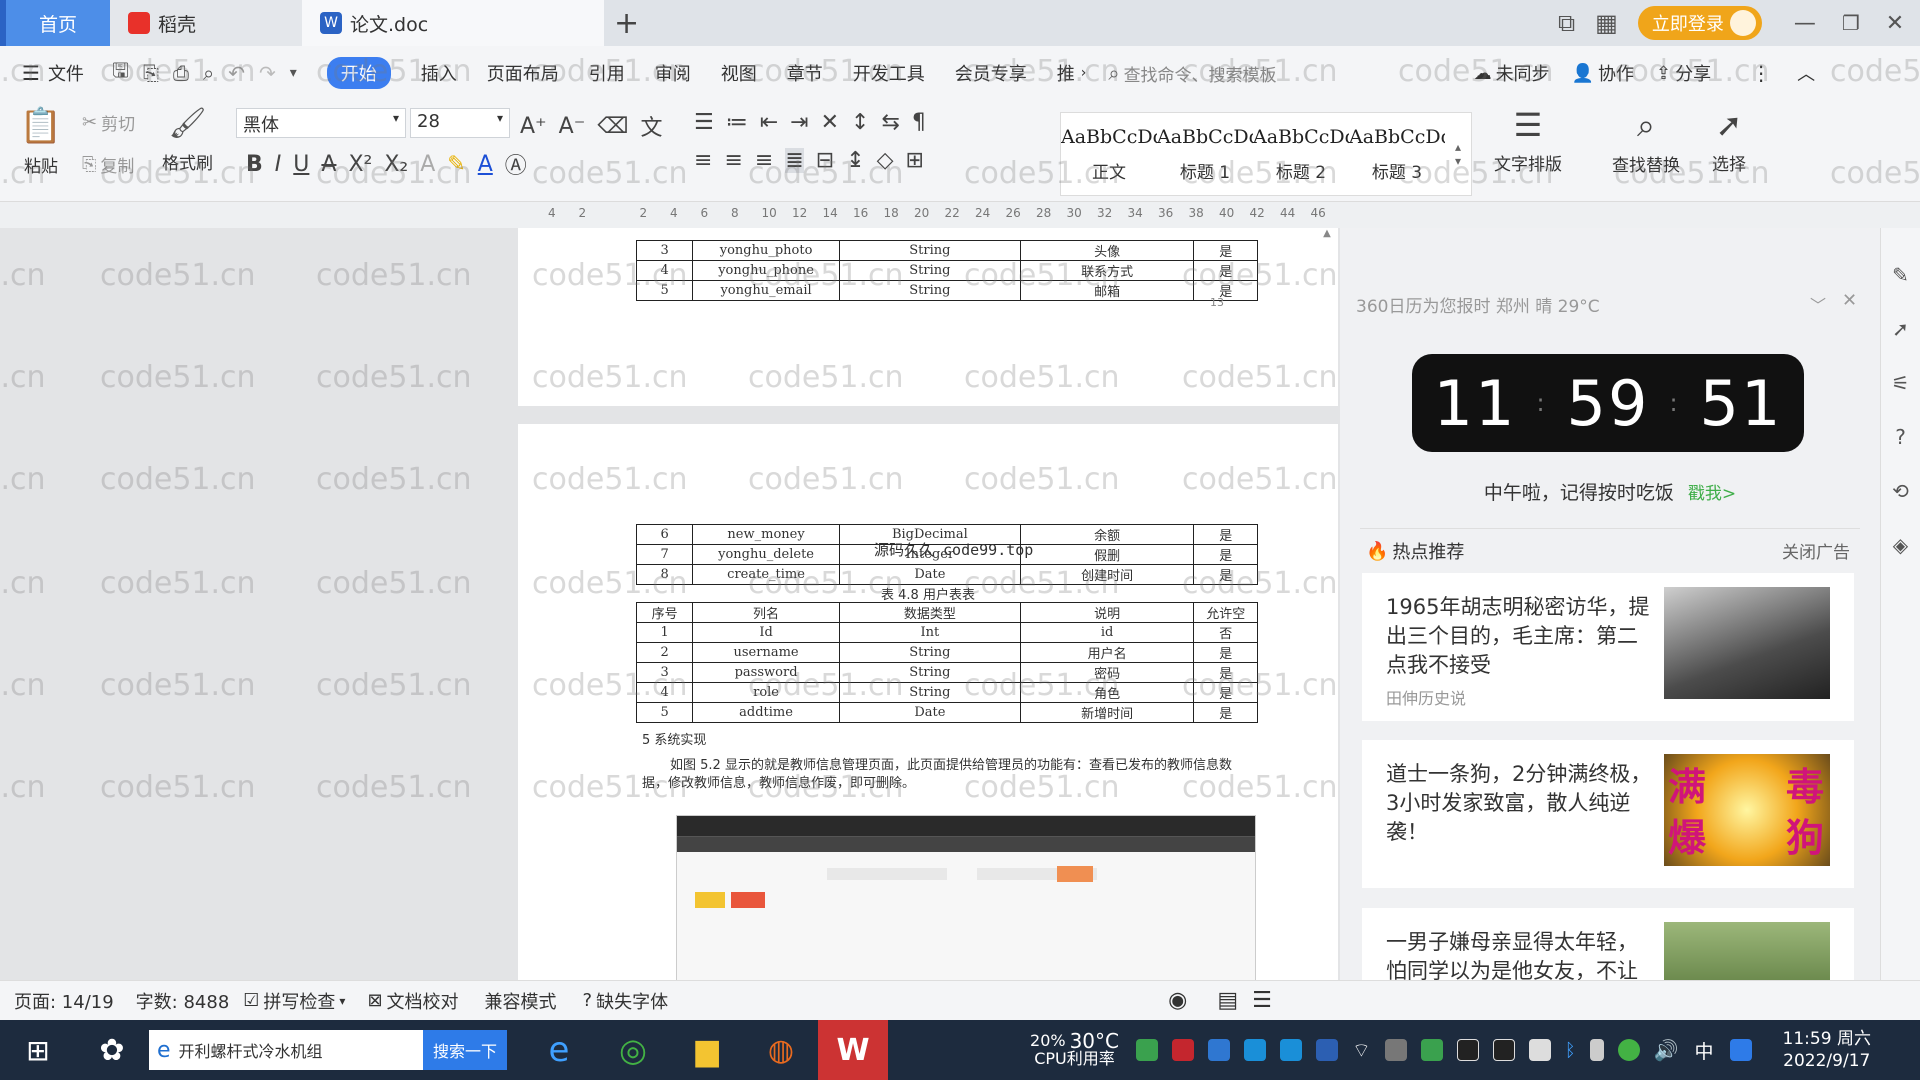 This screenshot has width=1920, height=1080. What do you see at coordinates (607, 73) in the screenshot?
I see `menu-references: 引用` at bounding box center [607, 73].